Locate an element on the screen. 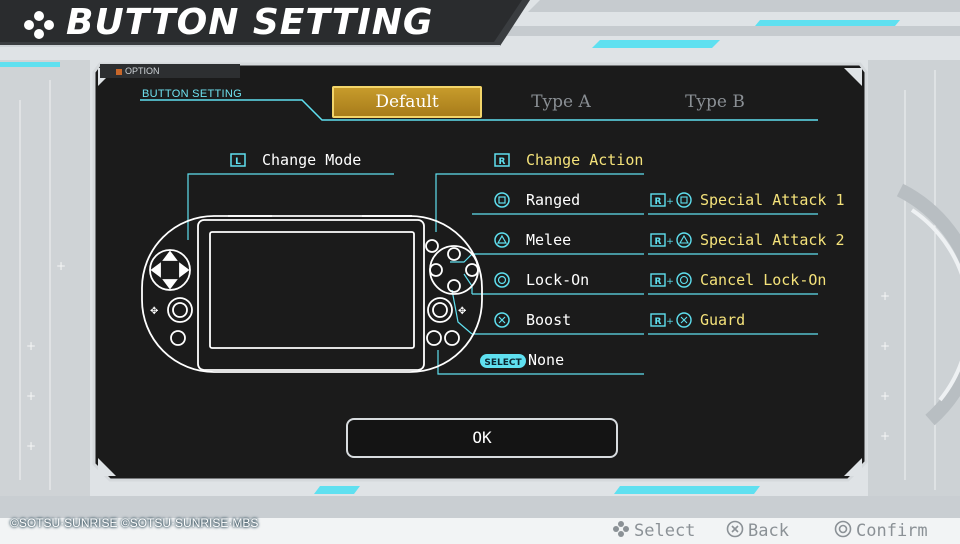 The image size is (960, 544). triangle-button-icon is located at coordinates (502, 240).